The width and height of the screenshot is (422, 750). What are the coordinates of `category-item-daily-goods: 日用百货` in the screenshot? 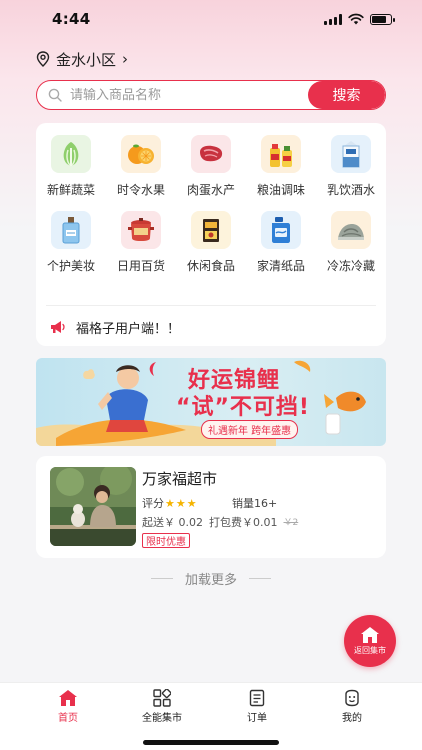 It's located at (141, 242).